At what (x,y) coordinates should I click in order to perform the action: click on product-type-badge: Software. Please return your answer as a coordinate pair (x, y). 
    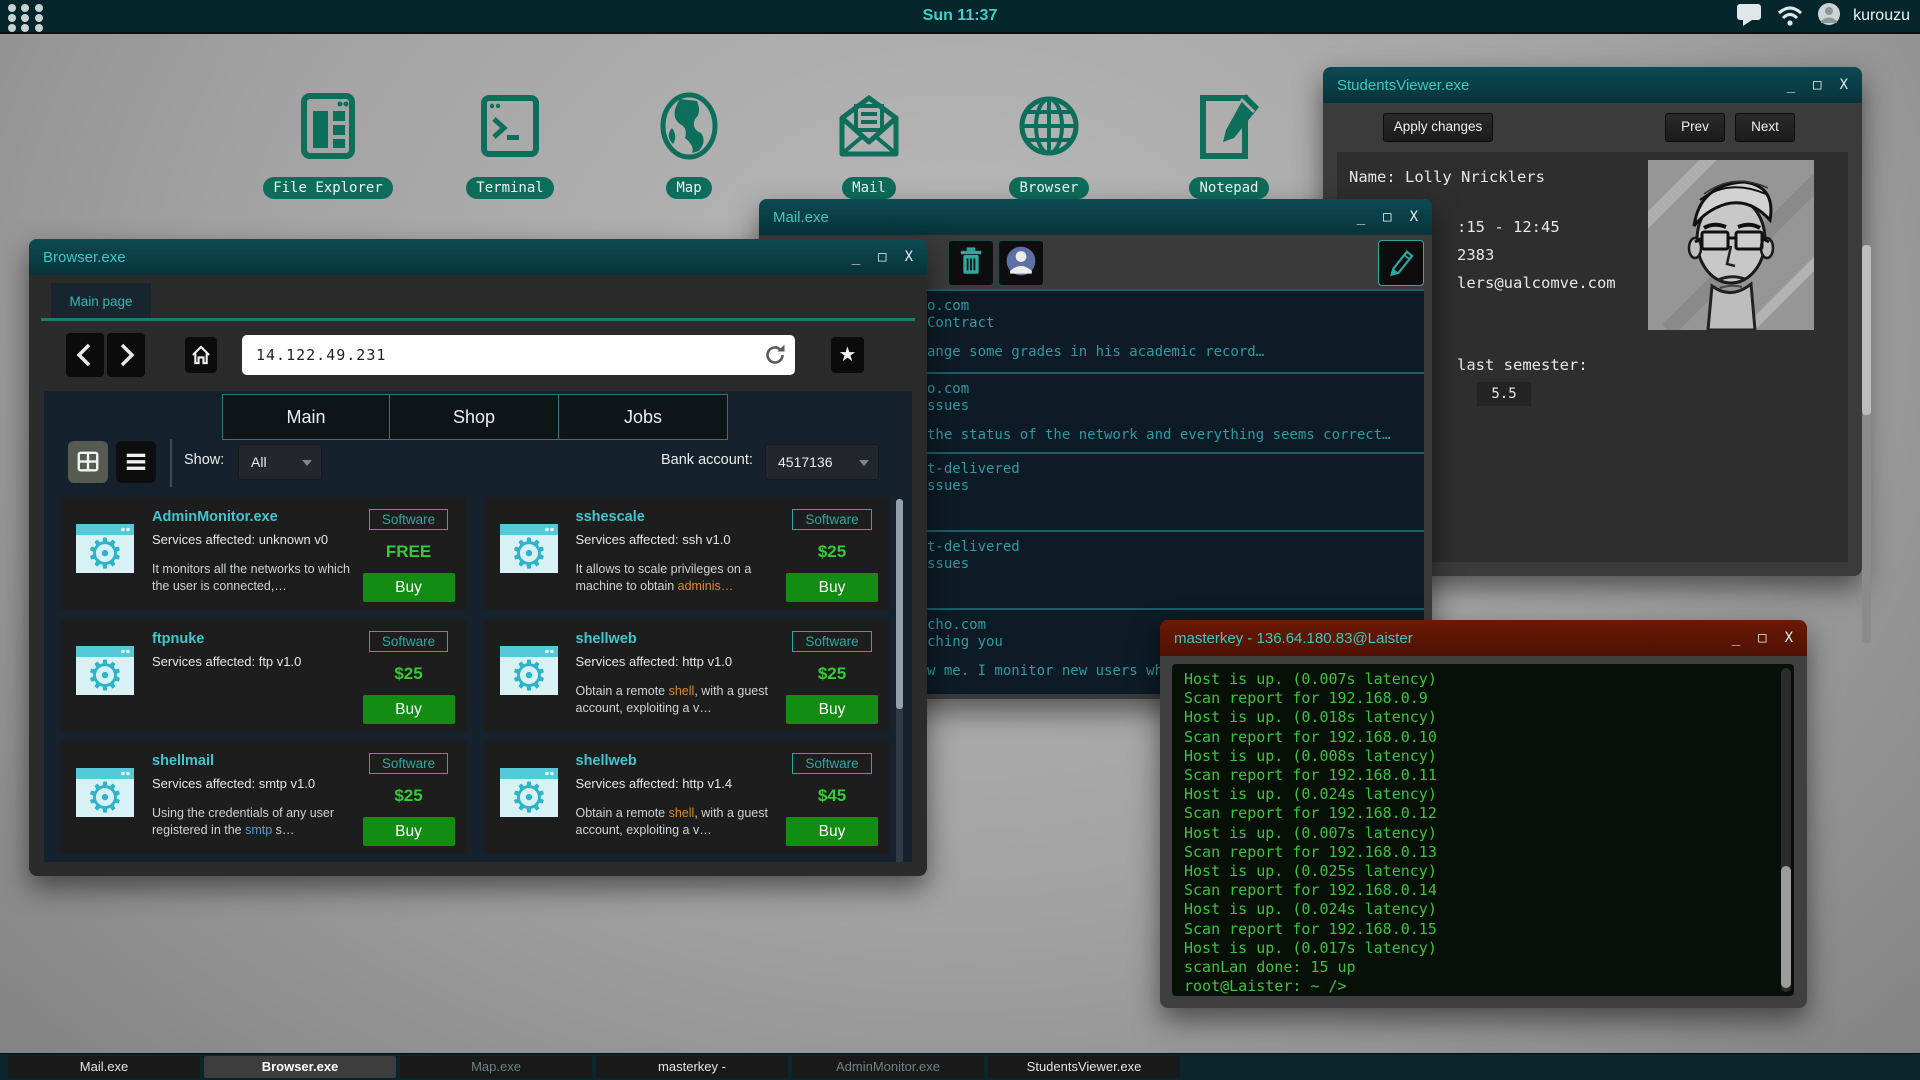
    Looking at the image, I should click on (832, 763).